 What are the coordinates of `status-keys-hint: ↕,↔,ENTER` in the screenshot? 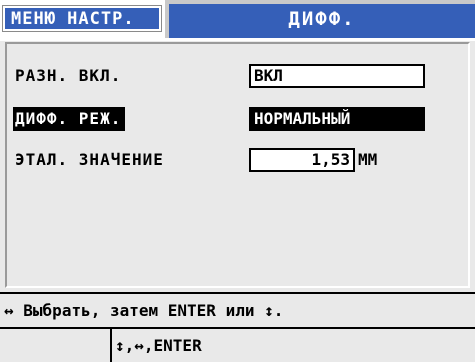 It's located at (158, 345).